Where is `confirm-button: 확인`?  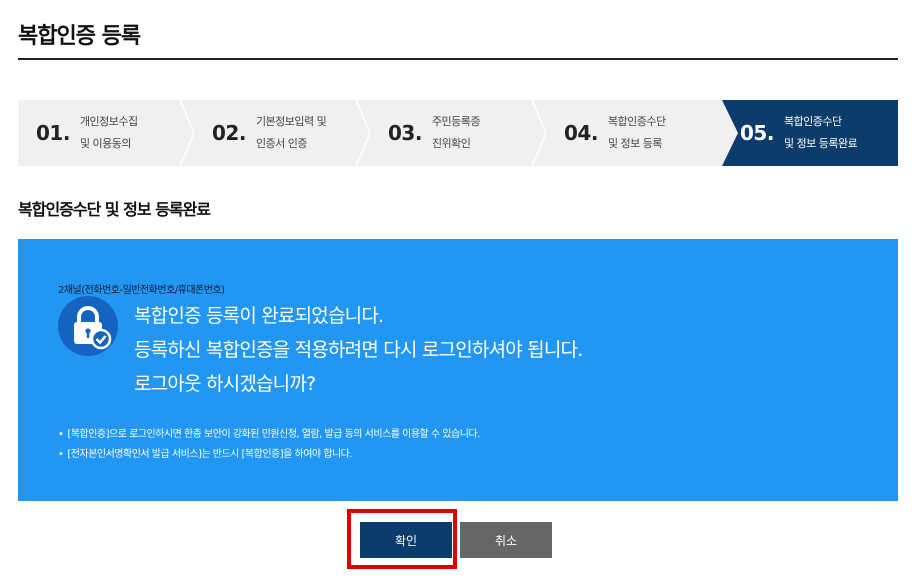
confirm-button: 확인 is located at coordinates (406, 540).